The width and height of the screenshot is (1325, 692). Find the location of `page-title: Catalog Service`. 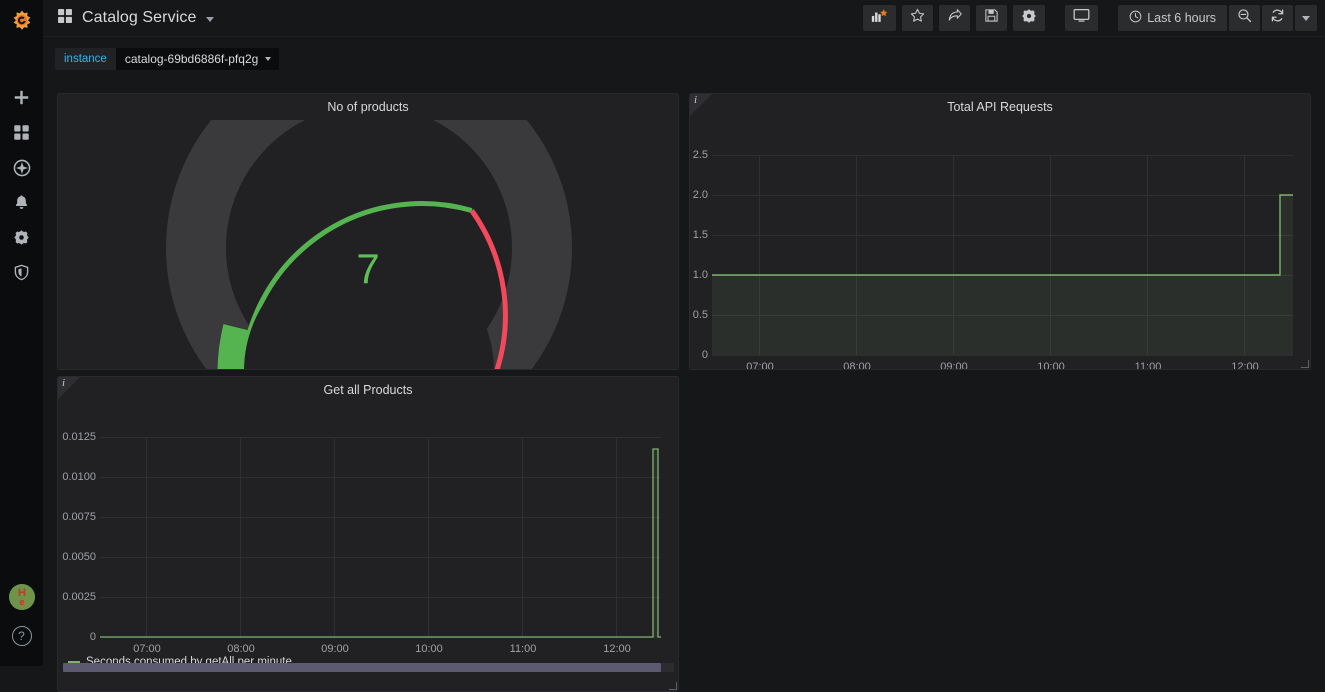

page-title: Catalog Service is located at coordinates (139, 18).